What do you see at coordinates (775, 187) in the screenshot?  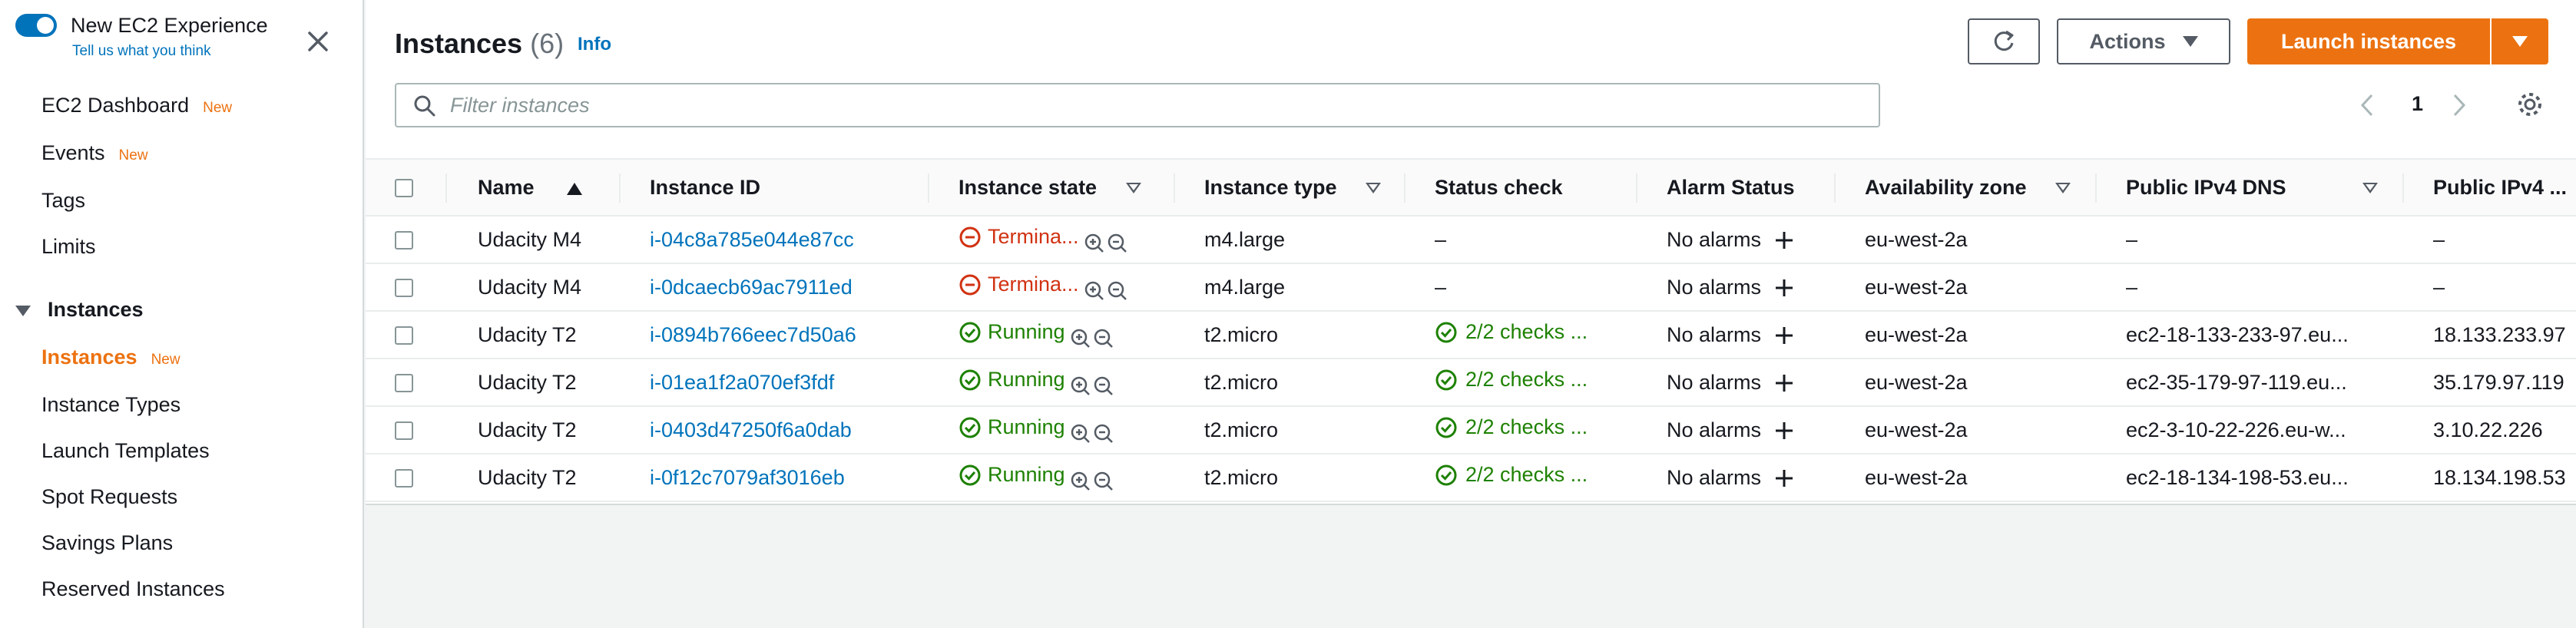 I see `column-instance-id: Instance ID` at bounding box center [775, 187].